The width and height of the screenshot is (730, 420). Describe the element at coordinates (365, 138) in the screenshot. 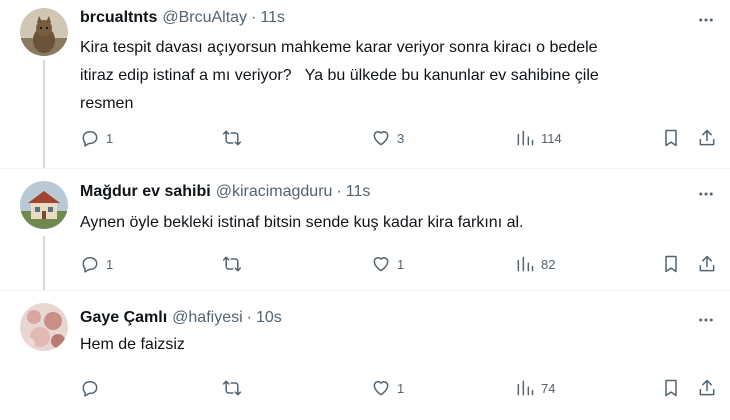

I see `tweet-actions: 1 3 114` at that location.